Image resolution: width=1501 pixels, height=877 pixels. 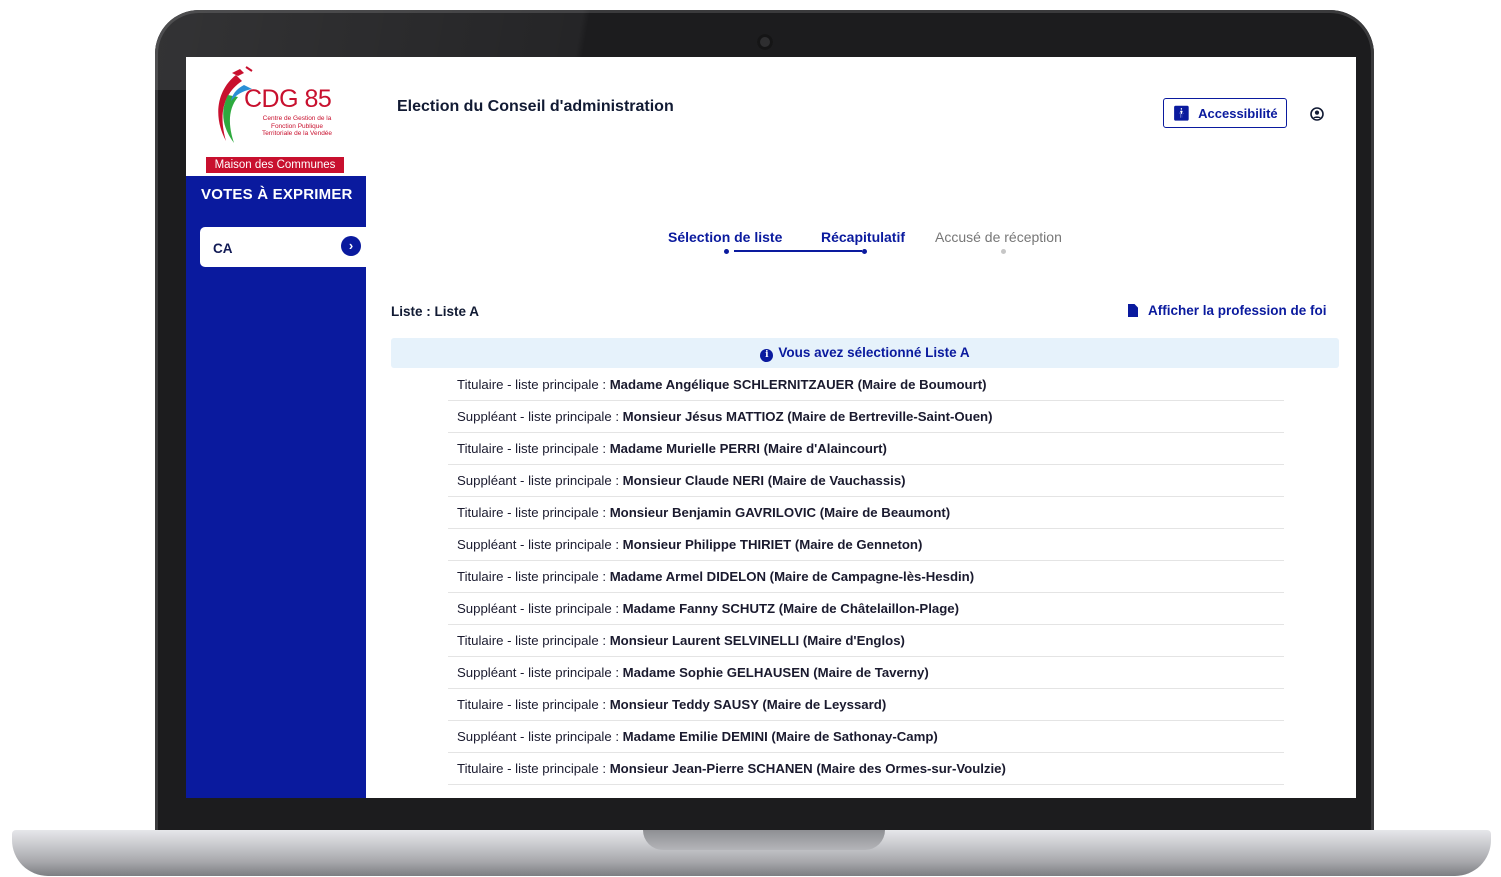 I want to click on sidebar-item-ca: CA ›, so click(x=283, y=247).